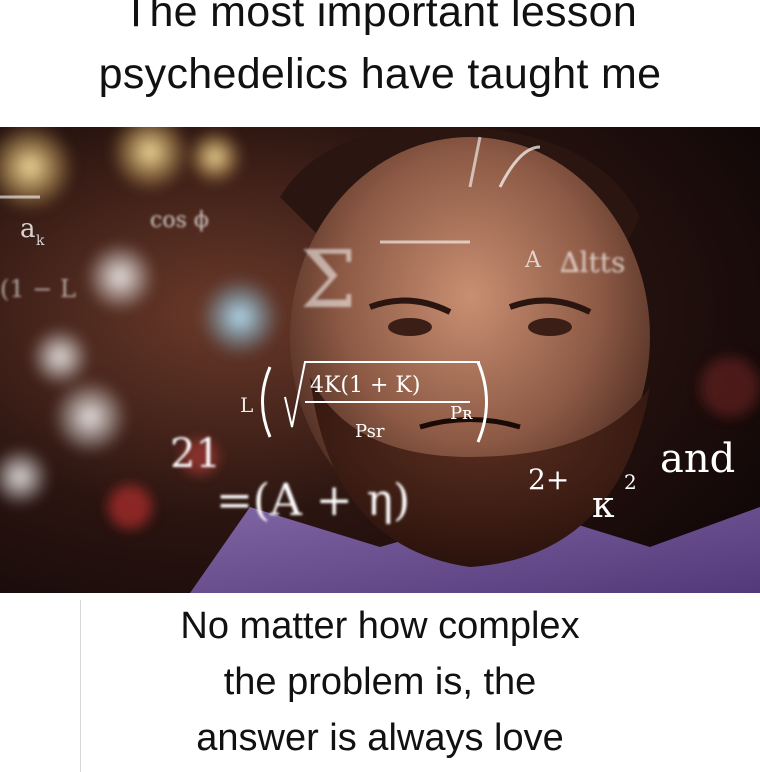 Image resolution: width=760 pixels, height=772 pixels. I want to click on eq-cos: cos ϕ, so click(179, 220).